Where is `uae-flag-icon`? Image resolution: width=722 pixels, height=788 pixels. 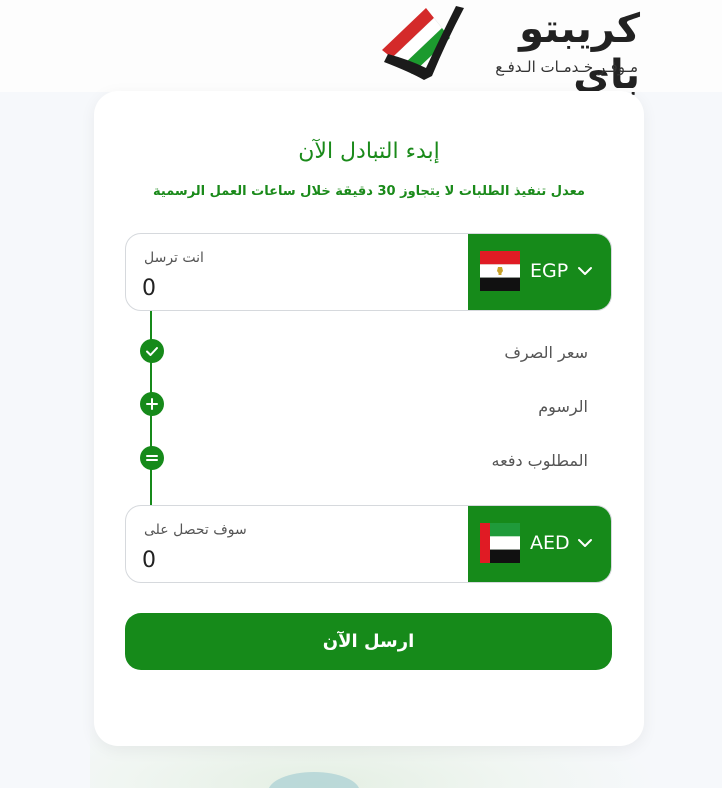
uae-flag-icon is located at coordinates (500, 543).